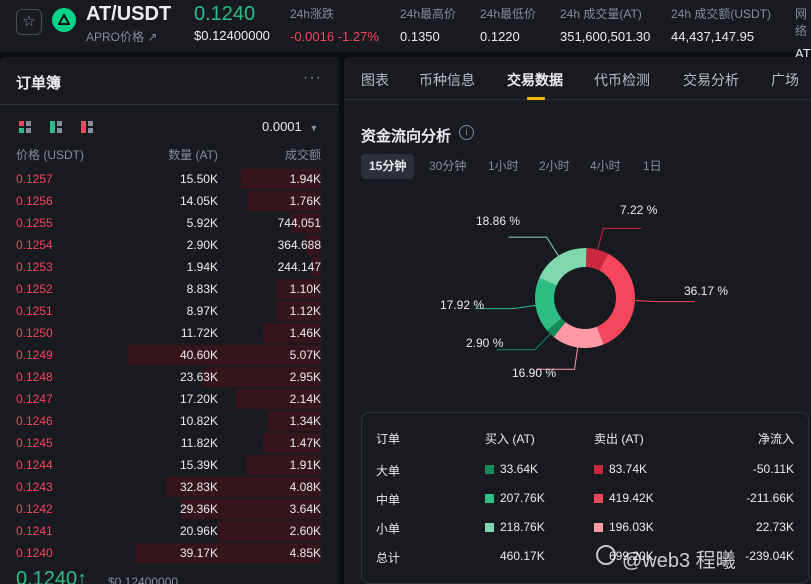 The height and width of the screenshot is (584, 811). What do you see at coordinates (305, 333) in the screenshot?
I see `row-total: 1.46K` at bounding box center [305, 333].